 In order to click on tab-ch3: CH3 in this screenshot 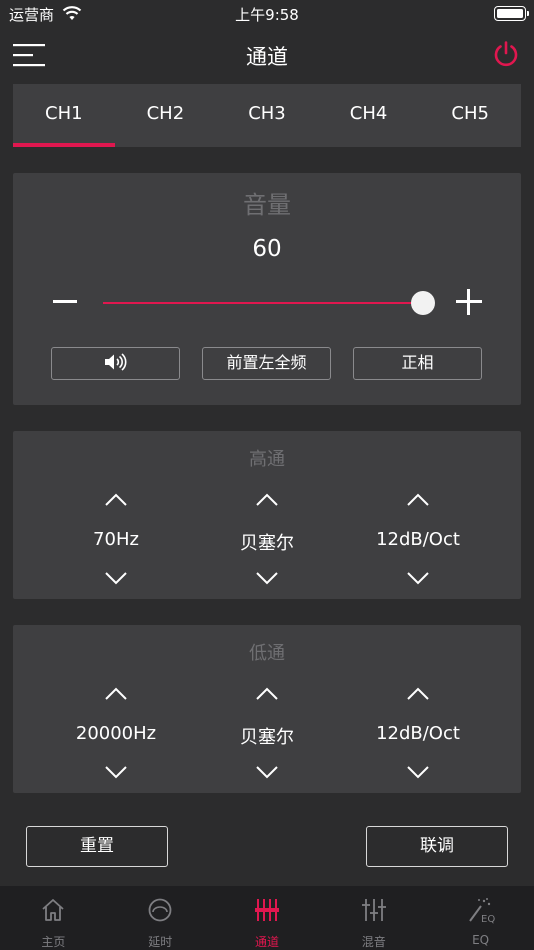, I will do `click(267, 115)`.